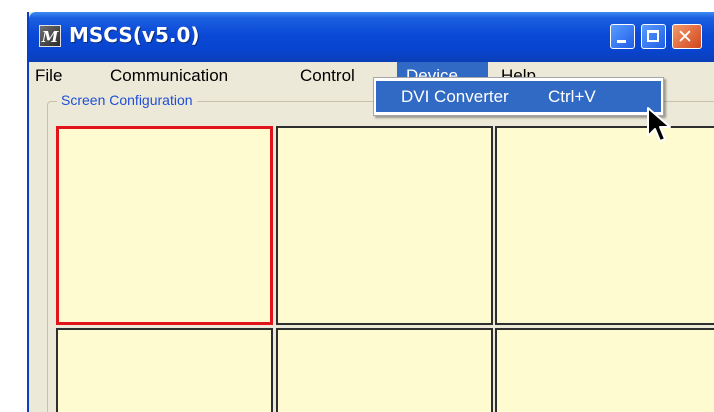 The image size is (714, 412). Describe the element at coordinates (659, 124) in the screenshot. I see `mouse-pointer-icon` at that location.